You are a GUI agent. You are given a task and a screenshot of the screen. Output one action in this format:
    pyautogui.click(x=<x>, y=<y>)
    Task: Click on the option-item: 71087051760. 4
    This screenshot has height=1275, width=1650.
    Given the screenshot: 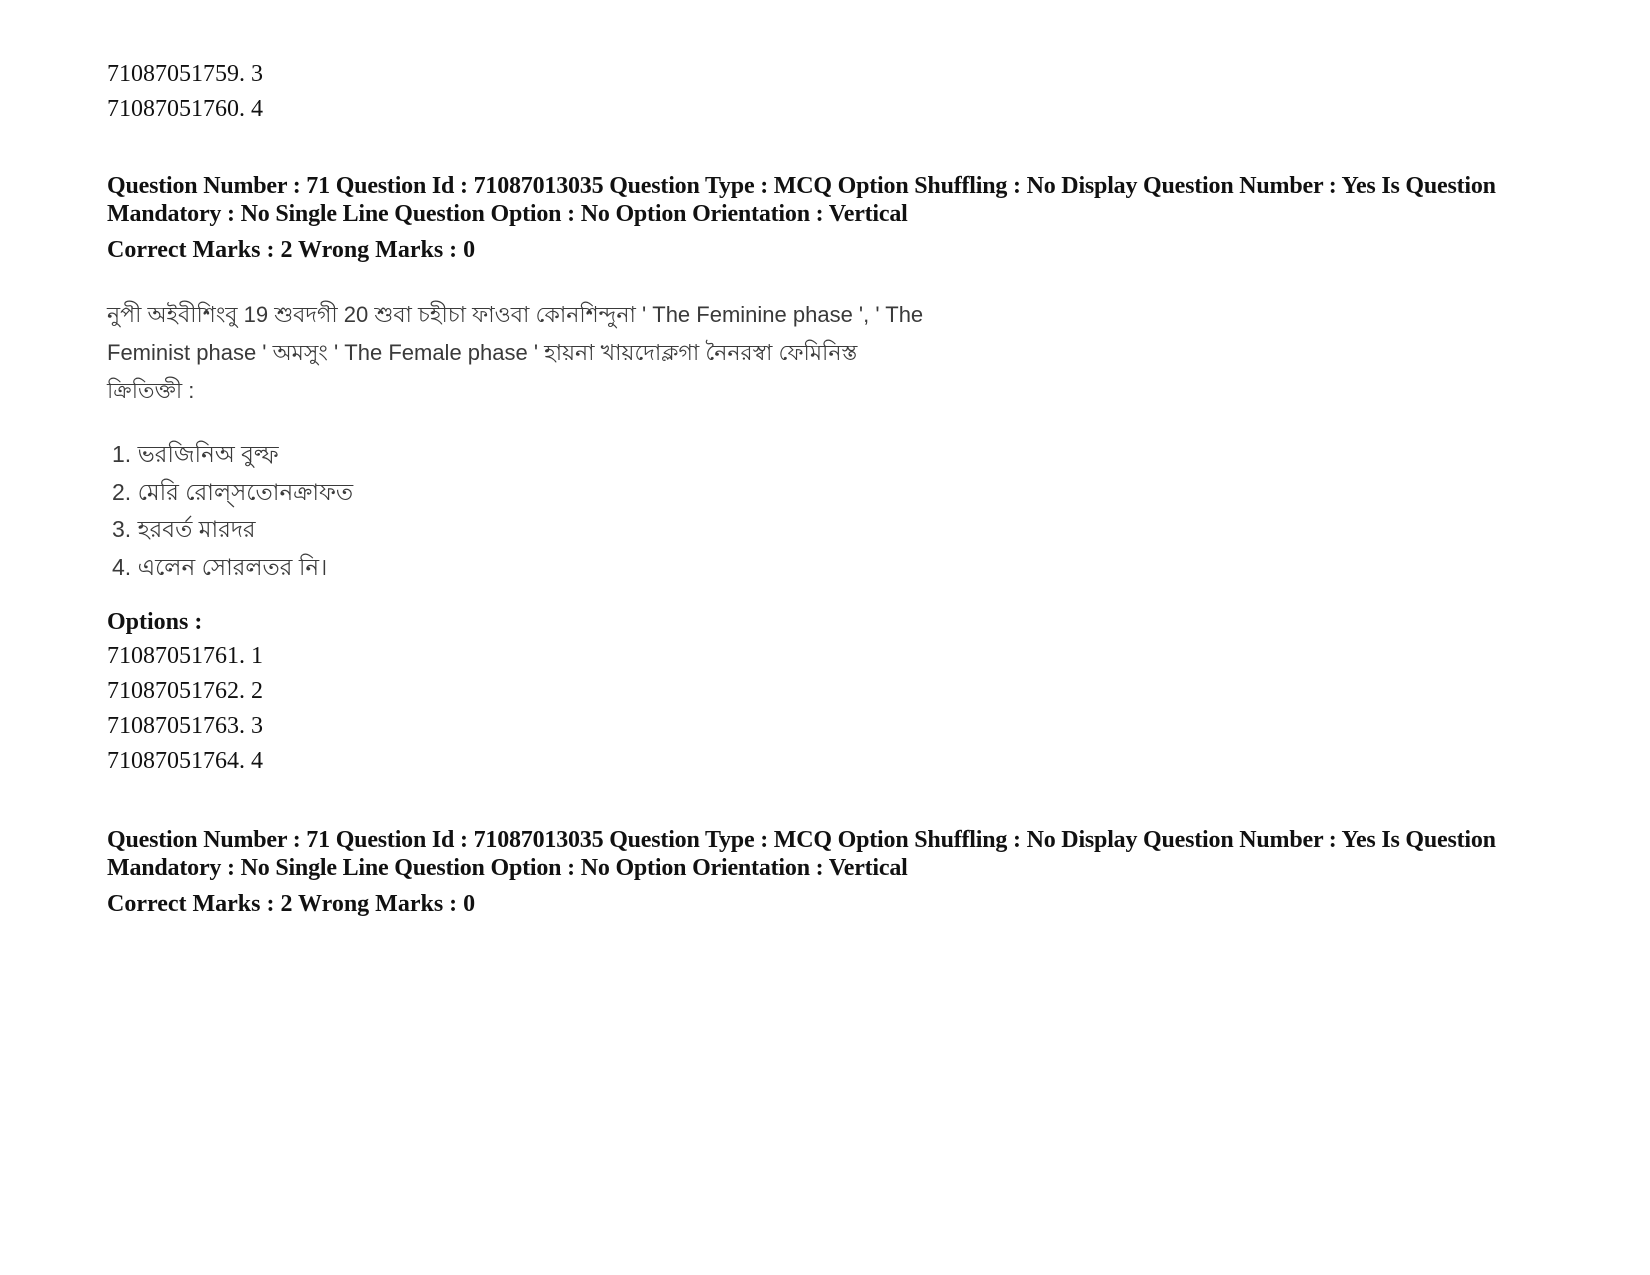 What is the action you would take?
    pyautogui.click(x=185, y=109)
    